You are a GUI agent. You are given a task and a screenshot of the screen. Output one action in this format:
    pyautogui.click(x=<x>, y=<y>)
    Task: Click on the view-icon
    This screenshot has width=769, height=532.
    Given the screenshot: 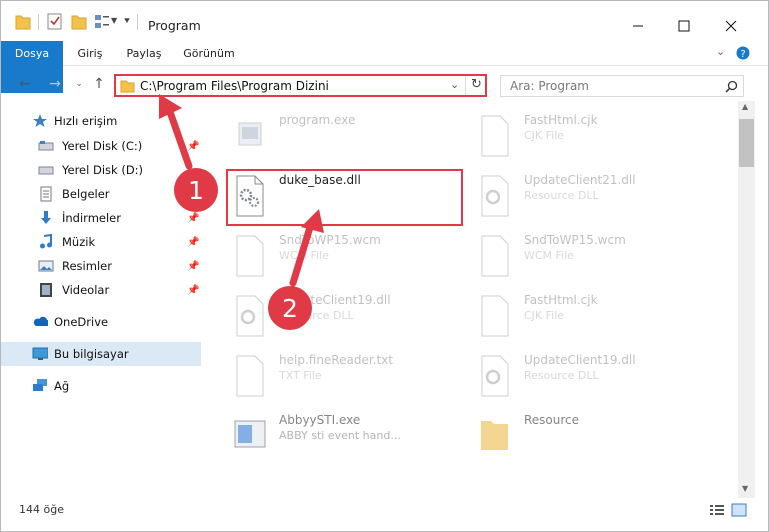 What is the action you would take?
    pyautogui.click(x=102, y=22)
    